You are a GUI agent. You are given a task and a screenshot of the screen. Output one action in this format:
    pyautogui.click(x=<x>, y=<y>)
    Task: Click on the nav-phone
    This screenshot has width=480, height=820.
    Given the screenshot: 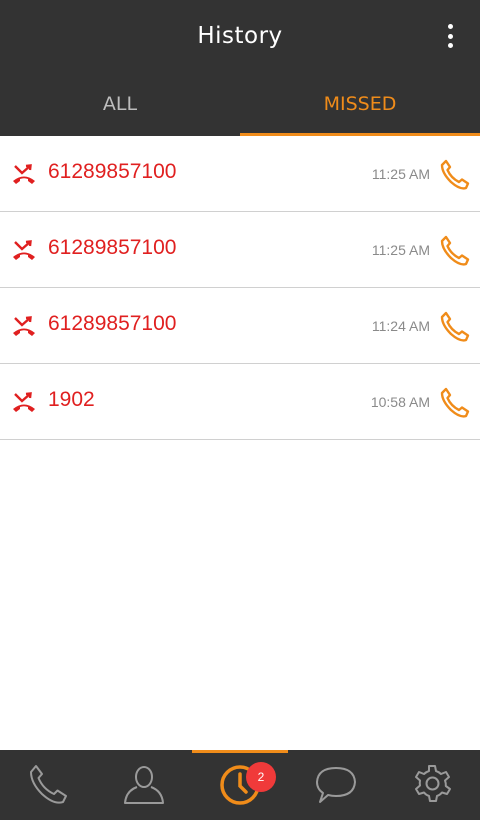 What is the action you would take?
    pyautogui.click(x=48, y=785)
    